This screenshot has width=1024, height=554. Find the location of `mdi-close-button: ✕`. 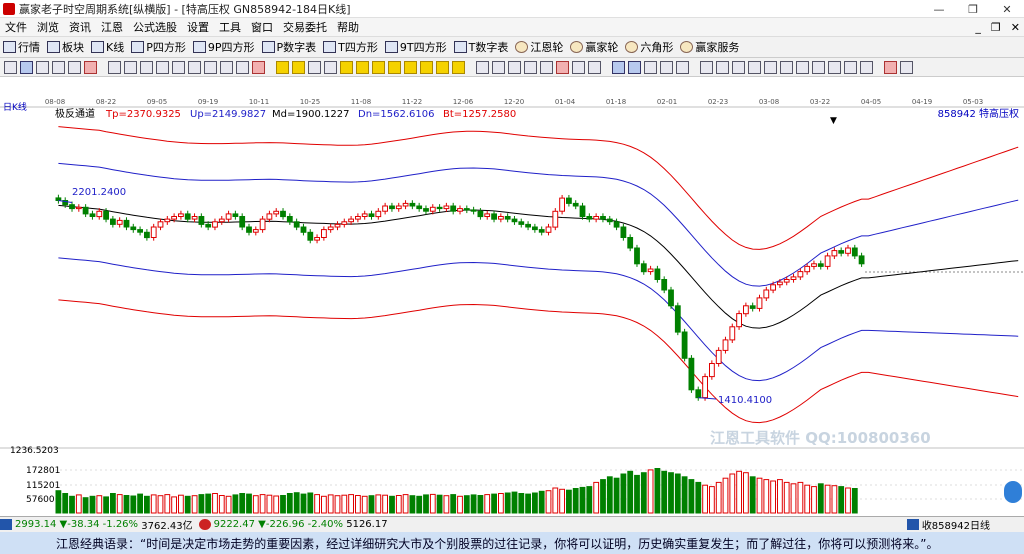

mdi-close-button: ✕ is located at coordinates (1015, 27).